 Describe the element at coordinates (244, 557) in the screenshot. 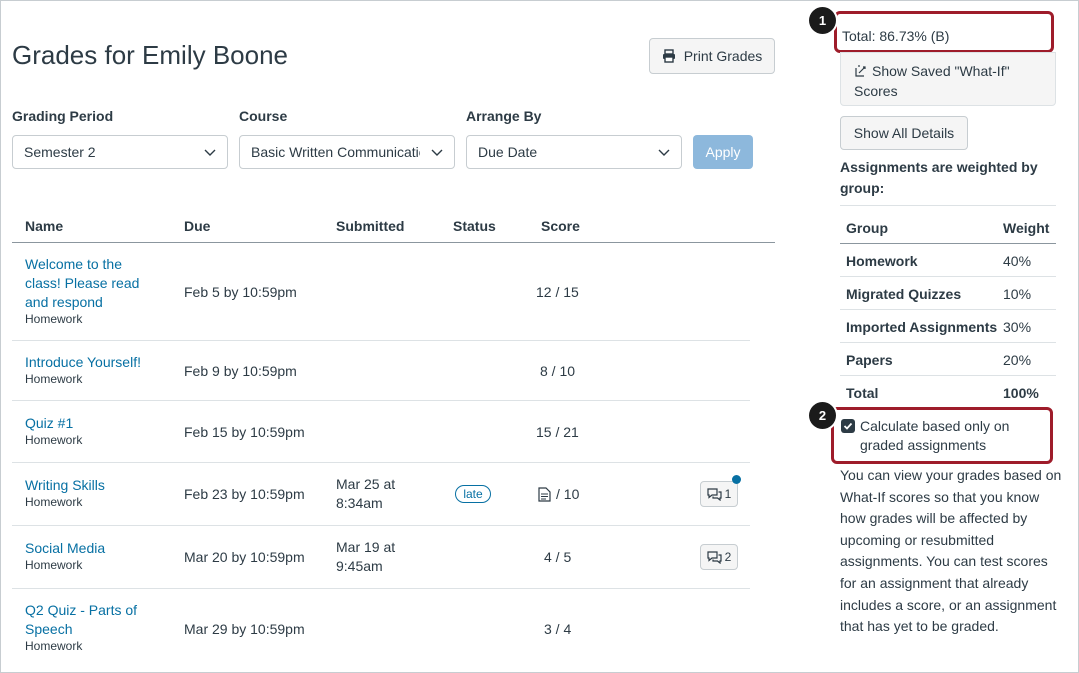

I see `due-date: Mar 20 by 10:59pm` at that location.